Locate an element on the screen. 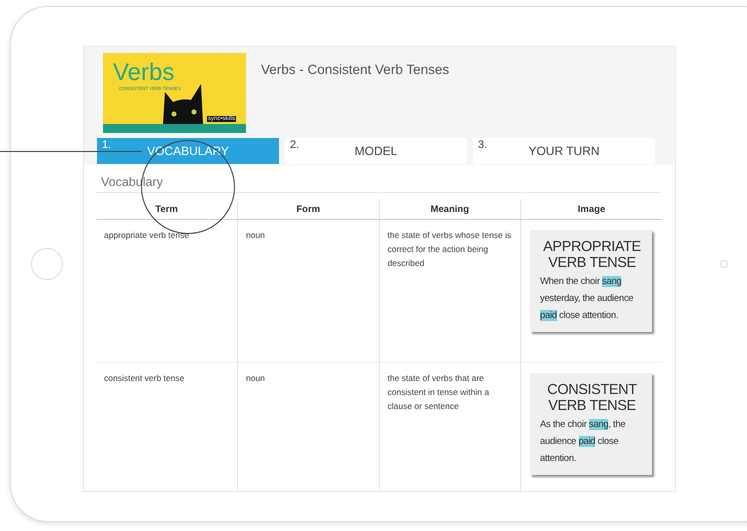 This screenshot has width=747, height=531. step-tab: 3. YOUR TURN is located at coordinates (564, 151).